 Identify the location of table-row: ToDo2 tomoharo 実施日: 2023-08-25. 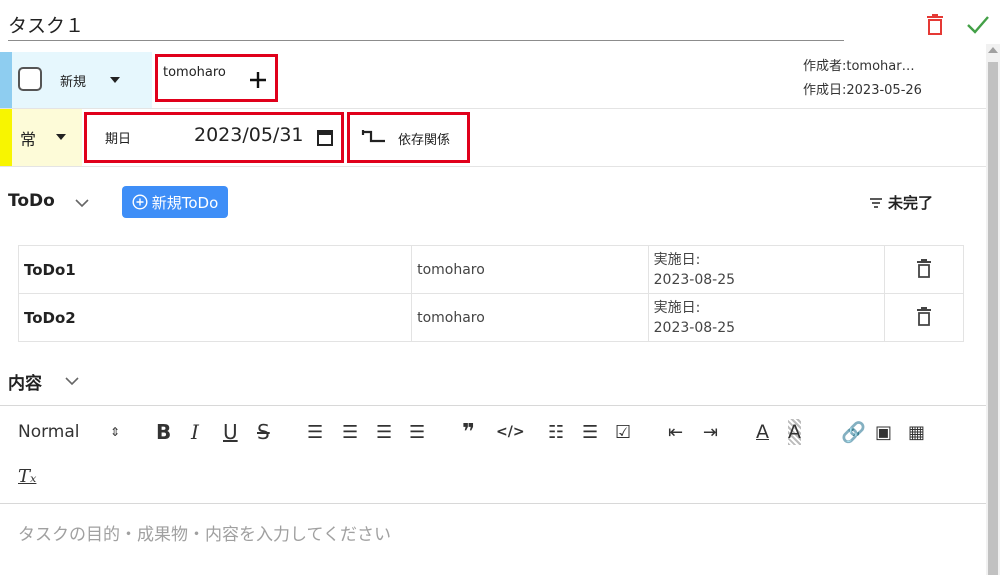
(490, 317).